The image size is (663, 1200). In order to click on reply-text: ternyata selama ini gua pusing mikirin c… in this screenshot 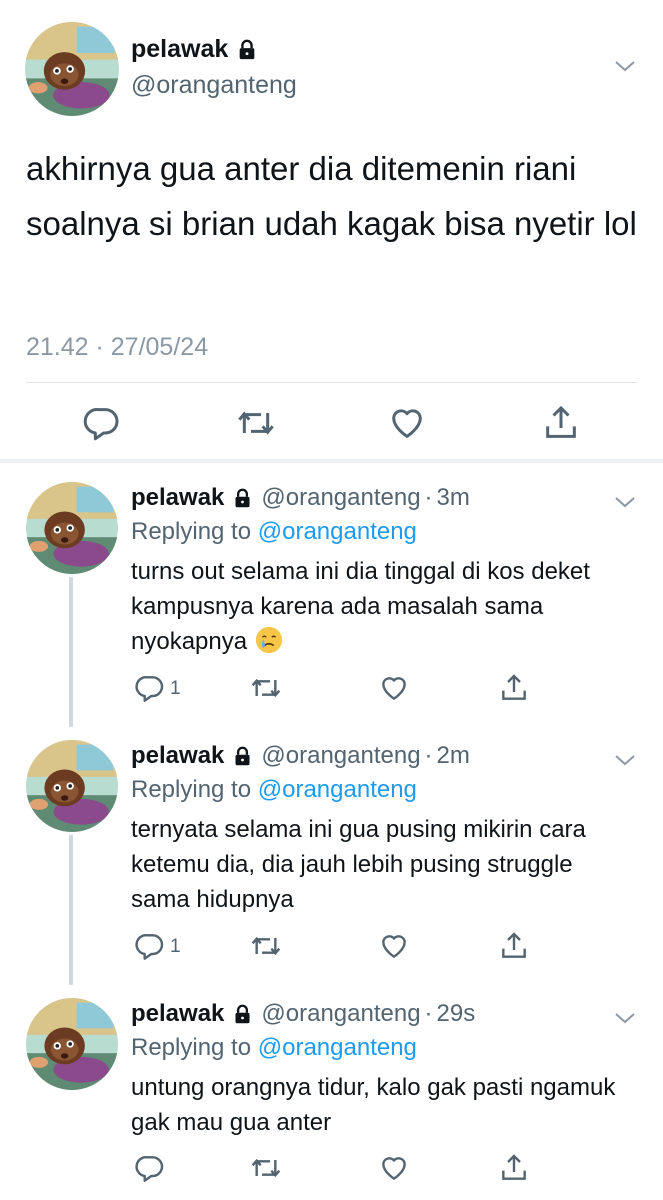, I will do `click(358, 864)`.